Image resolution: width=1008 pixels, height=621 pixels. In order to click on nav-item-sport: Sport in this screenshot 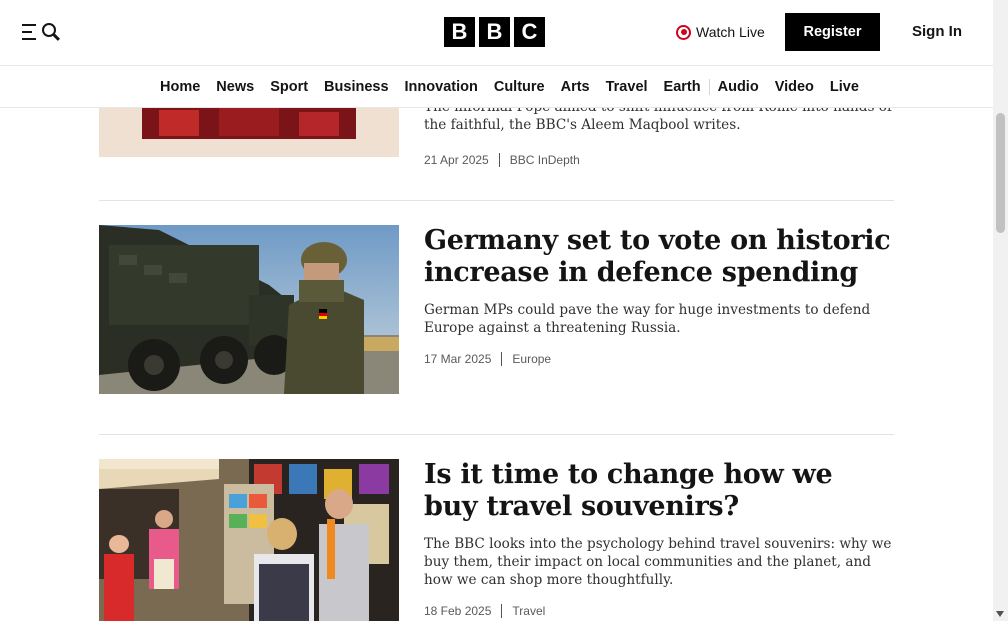, I will do `click(289, 87)`.